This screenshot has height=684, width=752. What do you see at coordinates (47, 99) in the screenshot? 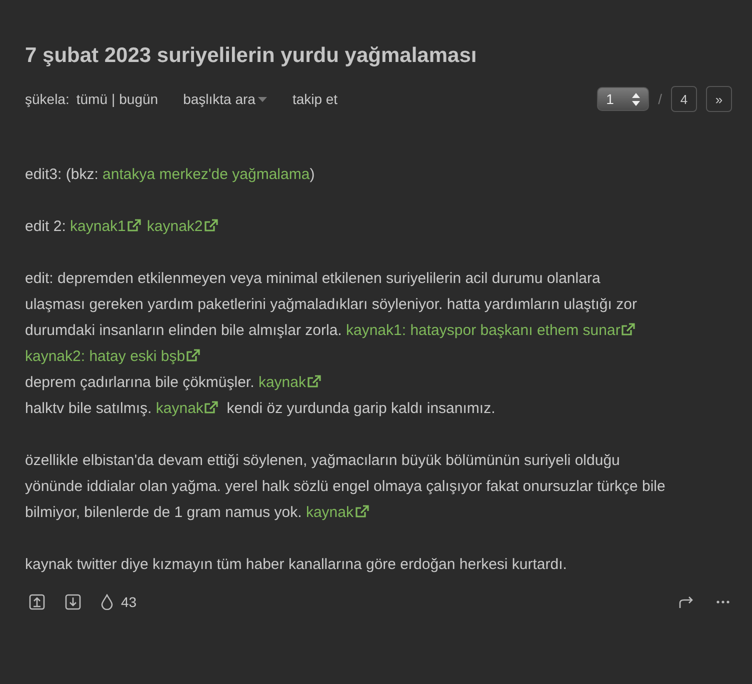
I see `sort-label: şükela:` at bounding box center [47, 99].